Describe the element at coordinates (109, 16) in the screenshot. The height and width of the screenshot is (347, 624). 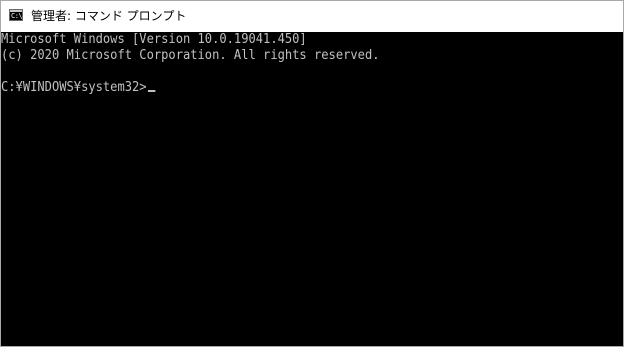
I see `window-title: 管理者: コマンド プロンプト` at that location.